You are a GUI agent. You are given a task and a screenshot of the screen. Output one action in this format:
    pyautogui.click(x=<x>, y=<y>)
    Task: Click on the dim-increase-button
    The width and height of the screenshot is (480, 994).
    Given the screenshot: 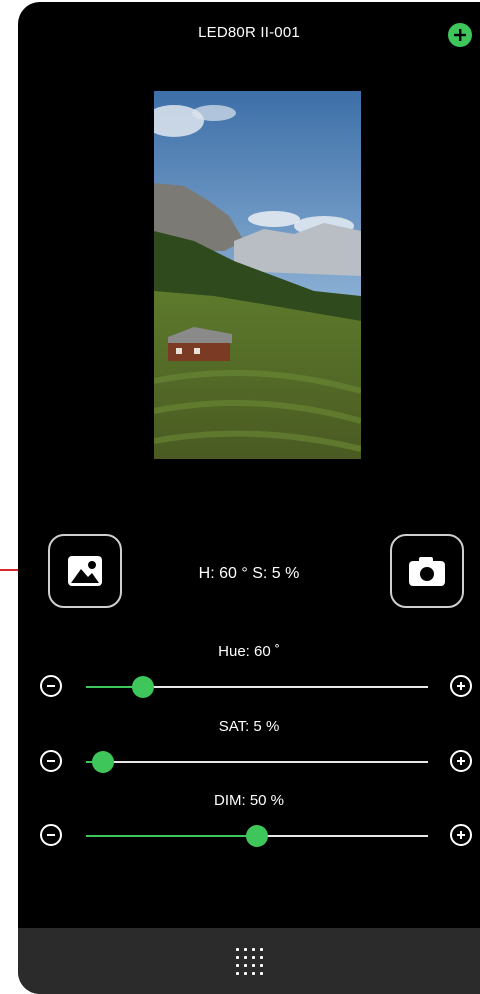 What is the action you would take?
    pyautogui.click(x=461, y=835)
    